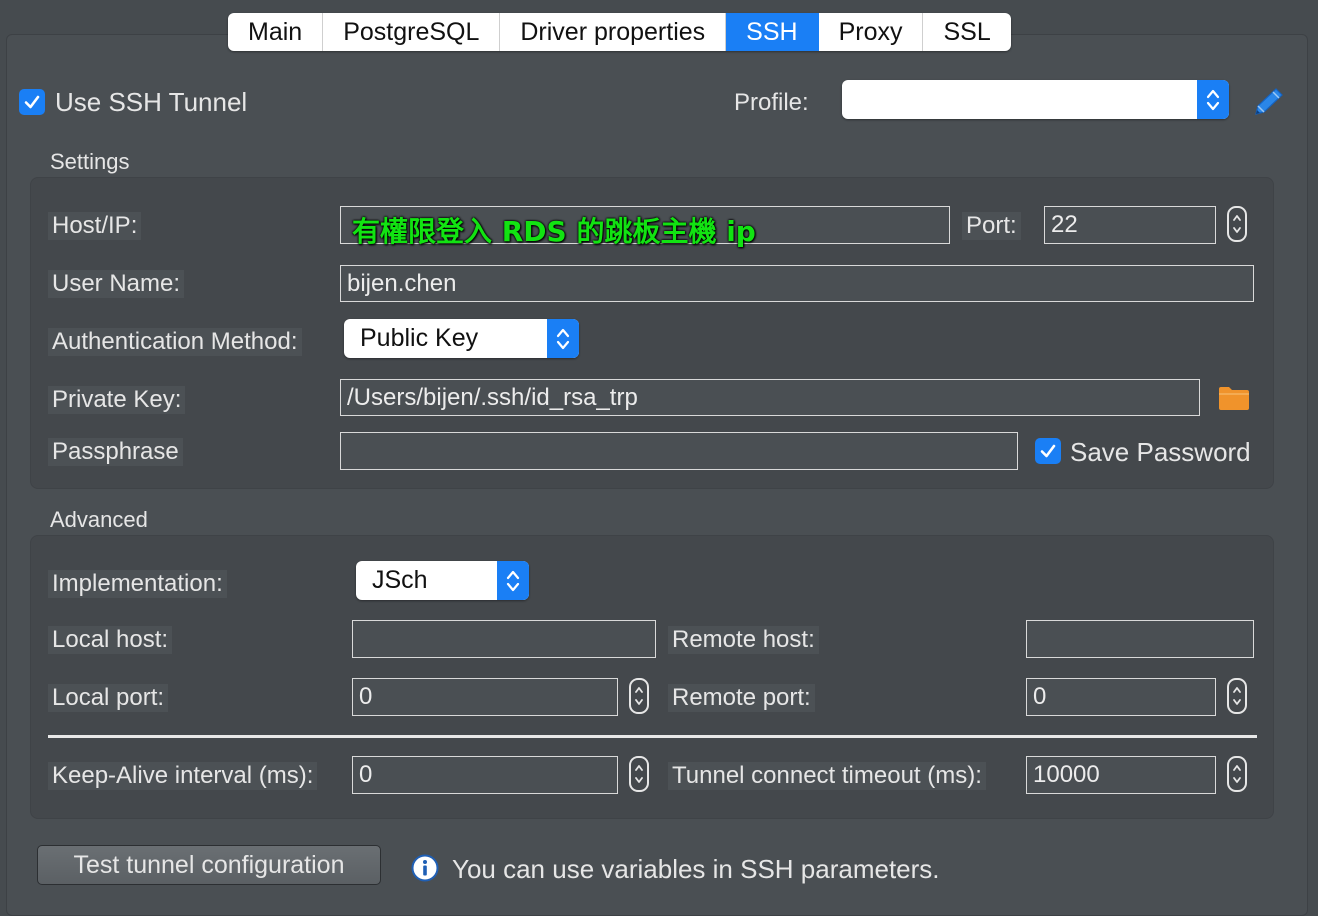 The height and width of the screenshot is (916, 1318). Describe the element at coordinates (442, 580) in the screenshot. I see `implementation-select: JSch` at that location.